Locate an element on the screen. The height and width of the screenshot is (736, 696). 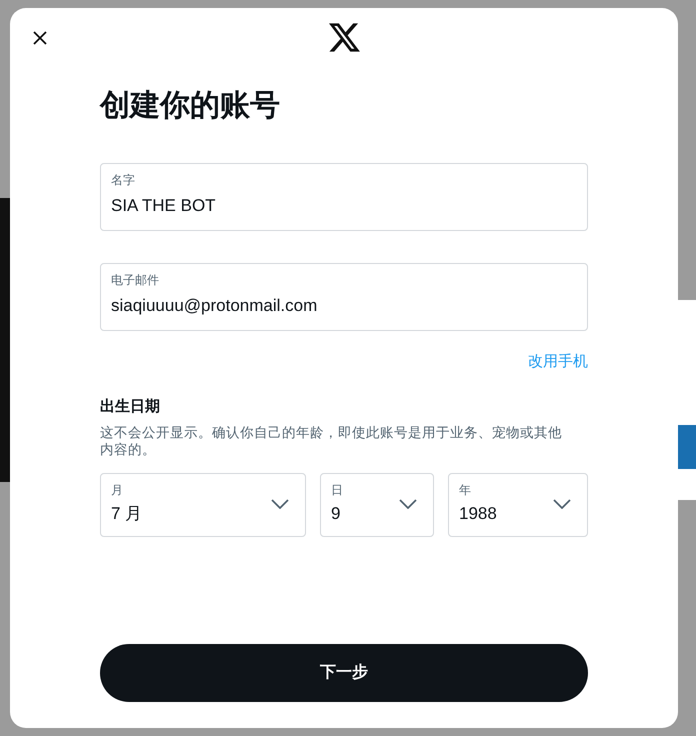
x-logo-icon is located at coordinates (345, 38).